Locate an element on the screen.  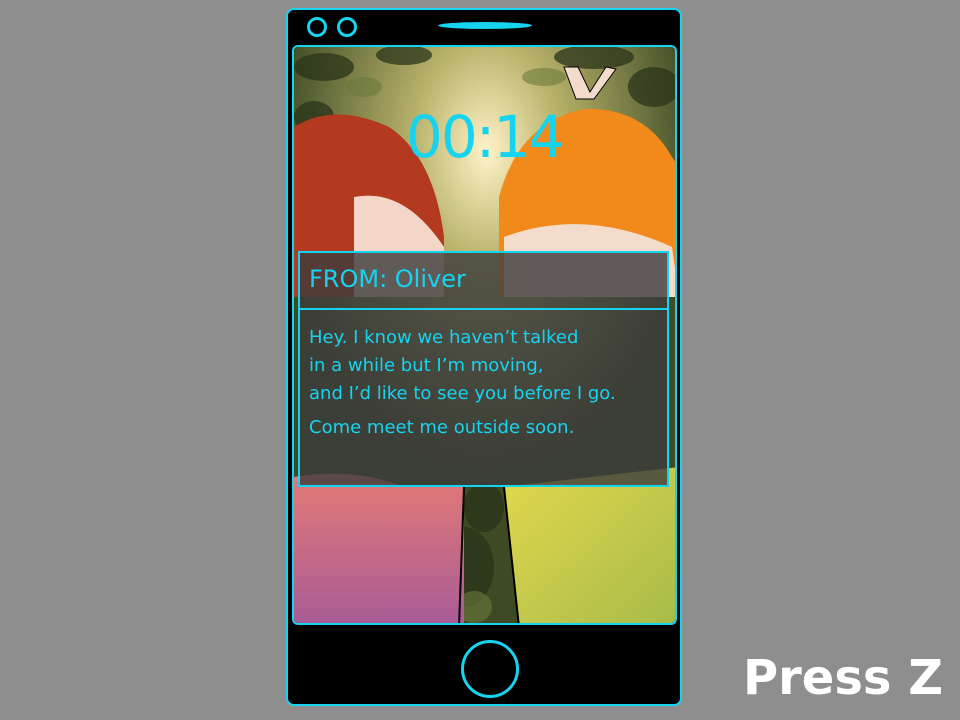
speaker-grille is located at coordinates (485, 25).